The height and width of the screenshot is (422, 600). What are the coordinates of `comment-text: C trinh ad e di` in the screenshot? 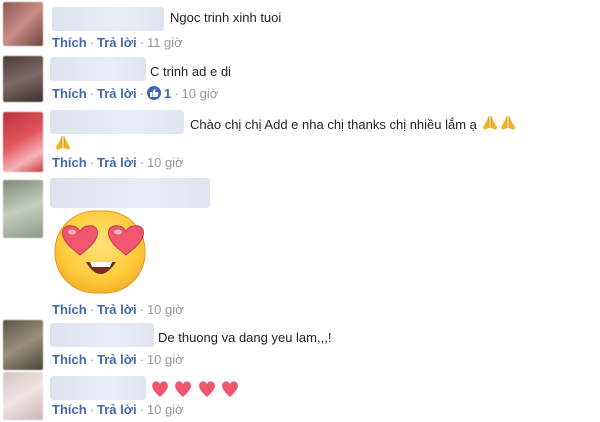 It's located at (190, 71).